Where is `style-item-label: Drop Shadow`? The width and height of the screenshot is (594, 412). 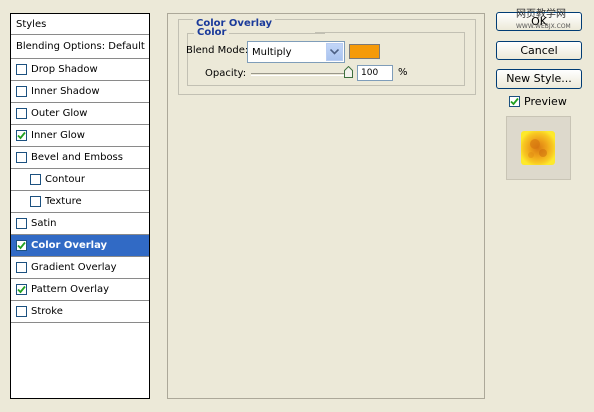 style-item-label: Drop Shadow is located at coordinates (64, 69).